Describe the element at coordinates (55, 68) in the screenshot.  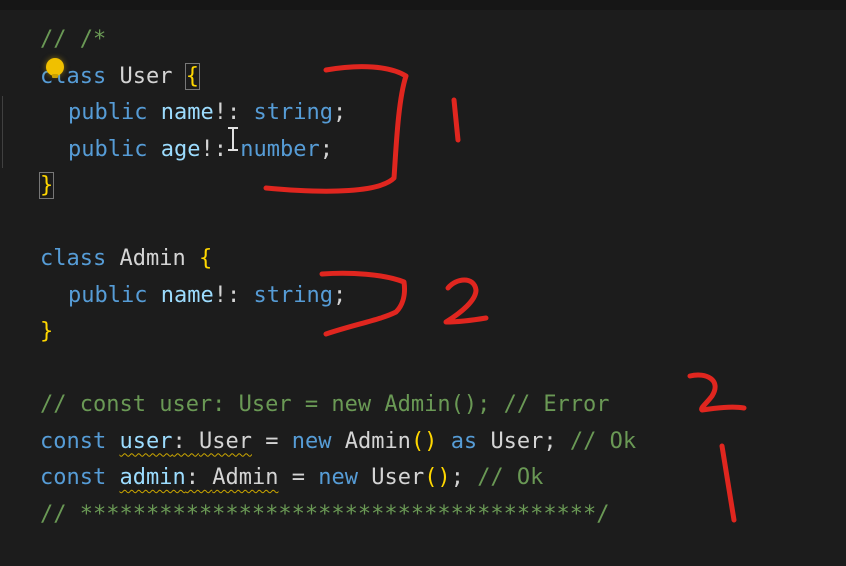
I see `lightbulb-icon` at that location.